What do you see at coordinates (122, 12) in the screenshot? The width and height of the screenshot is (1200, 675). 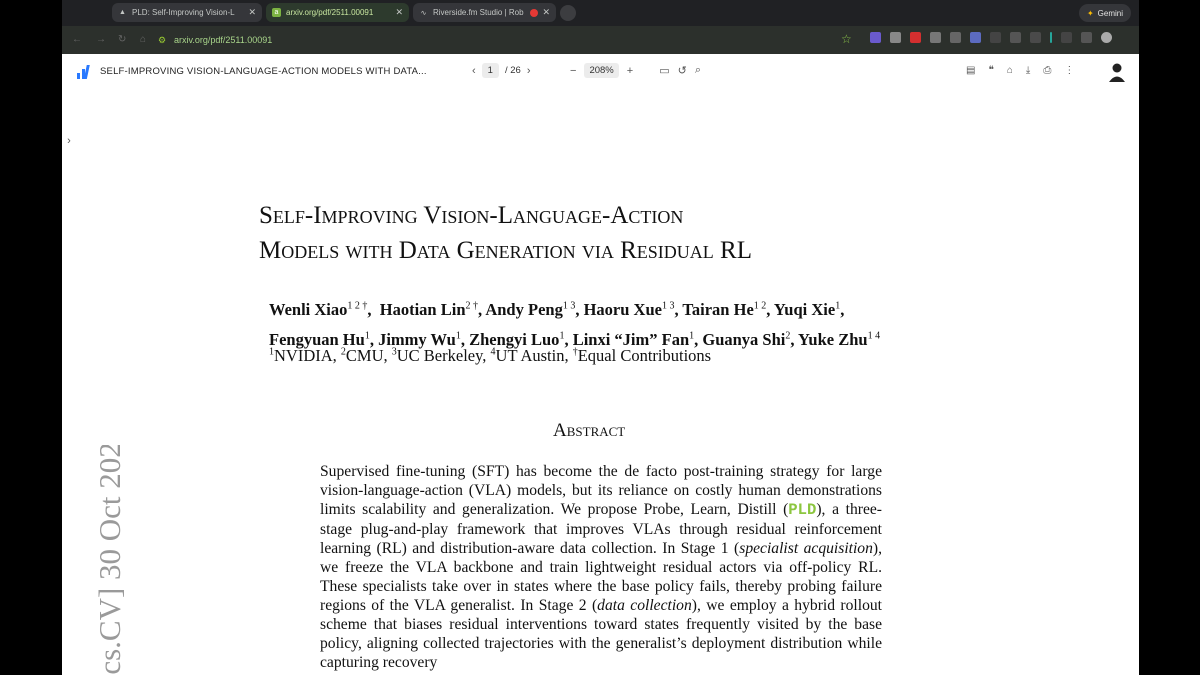 I see `triangle-icon: ▲` at bounding box center [122, 12].